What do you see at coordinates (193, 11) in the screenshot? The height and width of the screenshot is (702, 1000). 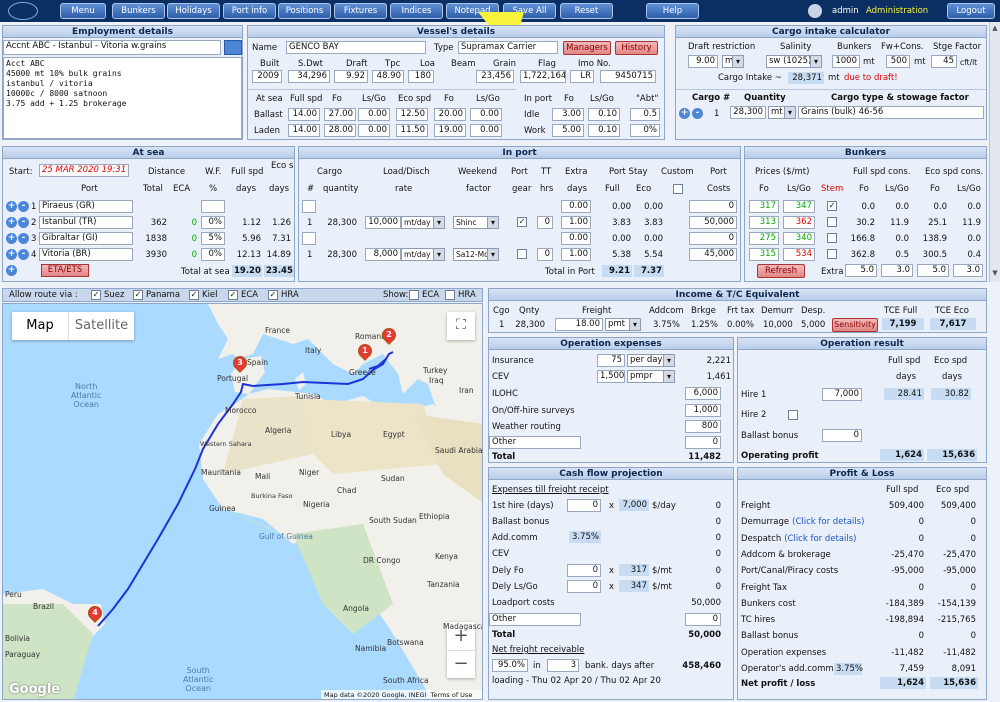 I see `holidays-button: Holidays` at bounding box center [193, 11].